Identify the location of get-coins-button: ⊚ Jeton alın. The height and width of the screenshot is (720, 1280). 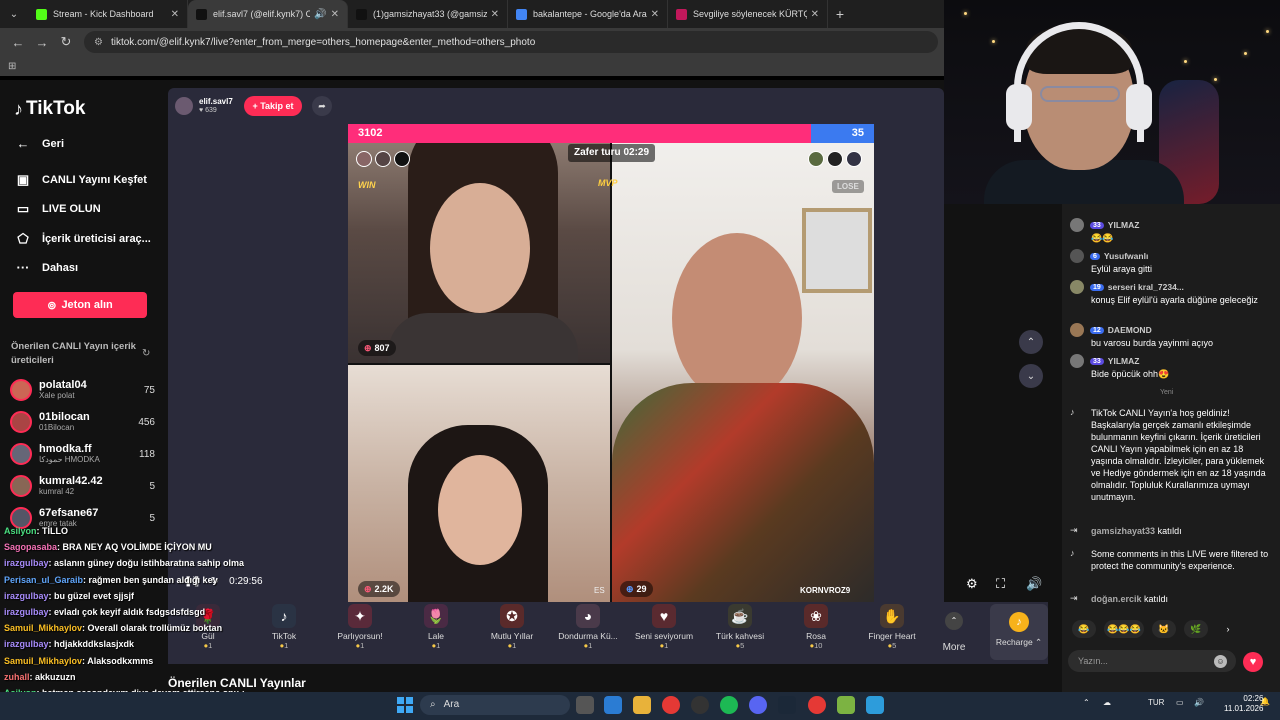
(80, 305).